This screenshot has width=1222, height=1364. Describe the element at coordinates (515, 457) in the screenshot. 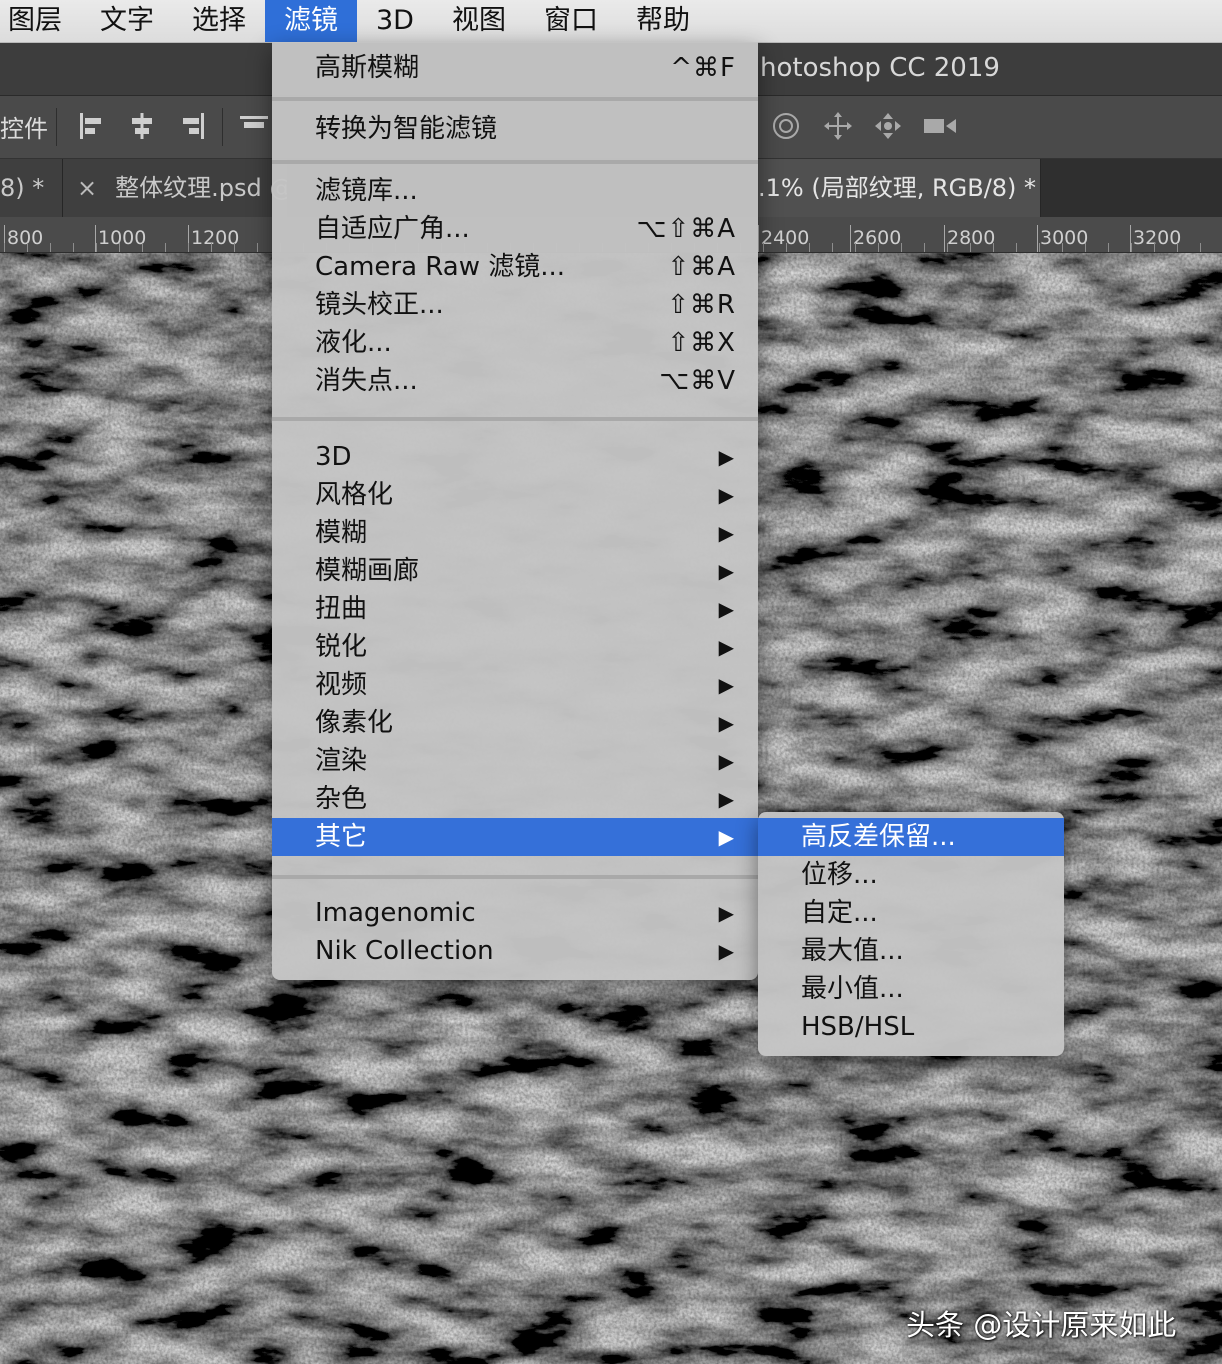

I see `filter-menu-item: 3D ▶` at that location.